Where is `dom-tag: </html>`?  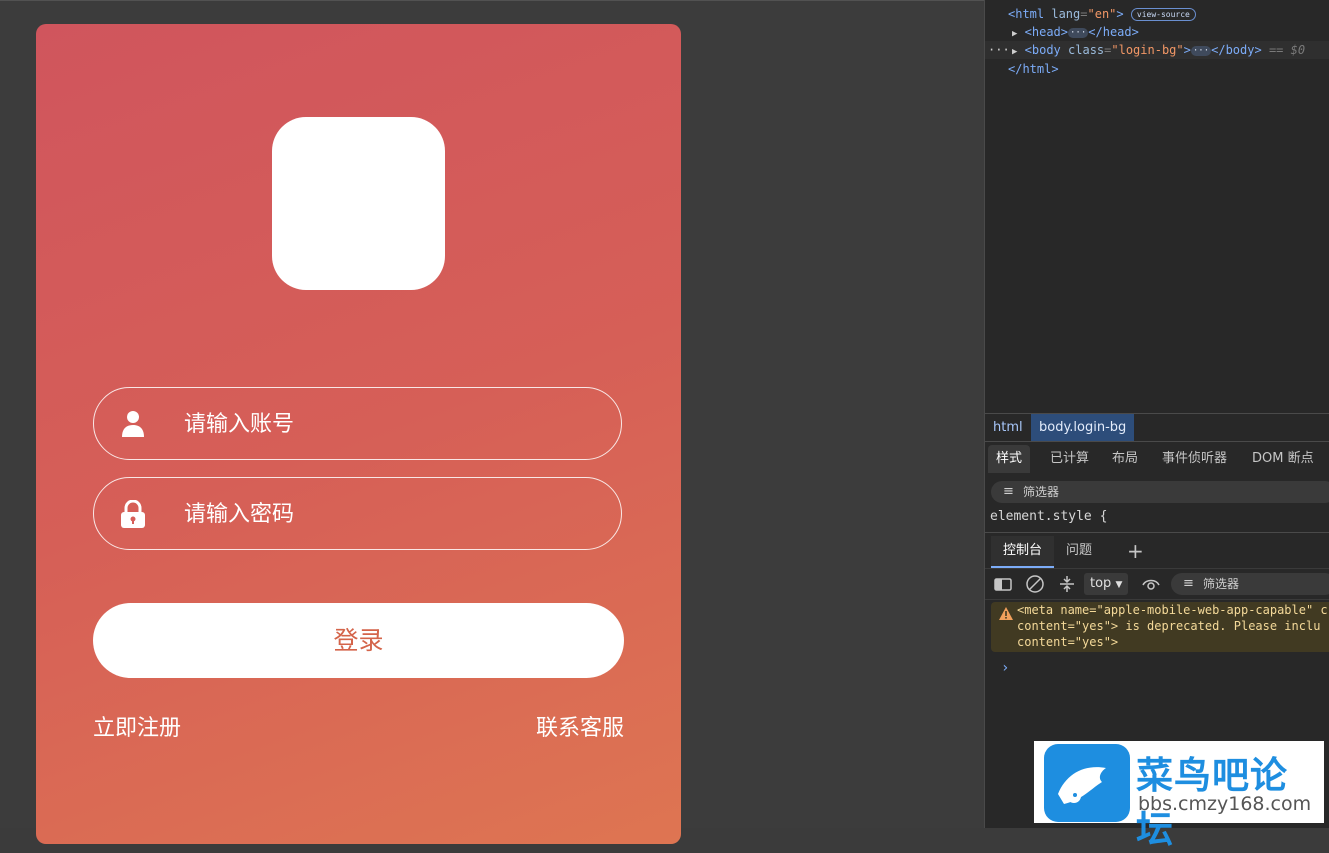
dom-tag: </html> is located at coordinates (1033, 69).